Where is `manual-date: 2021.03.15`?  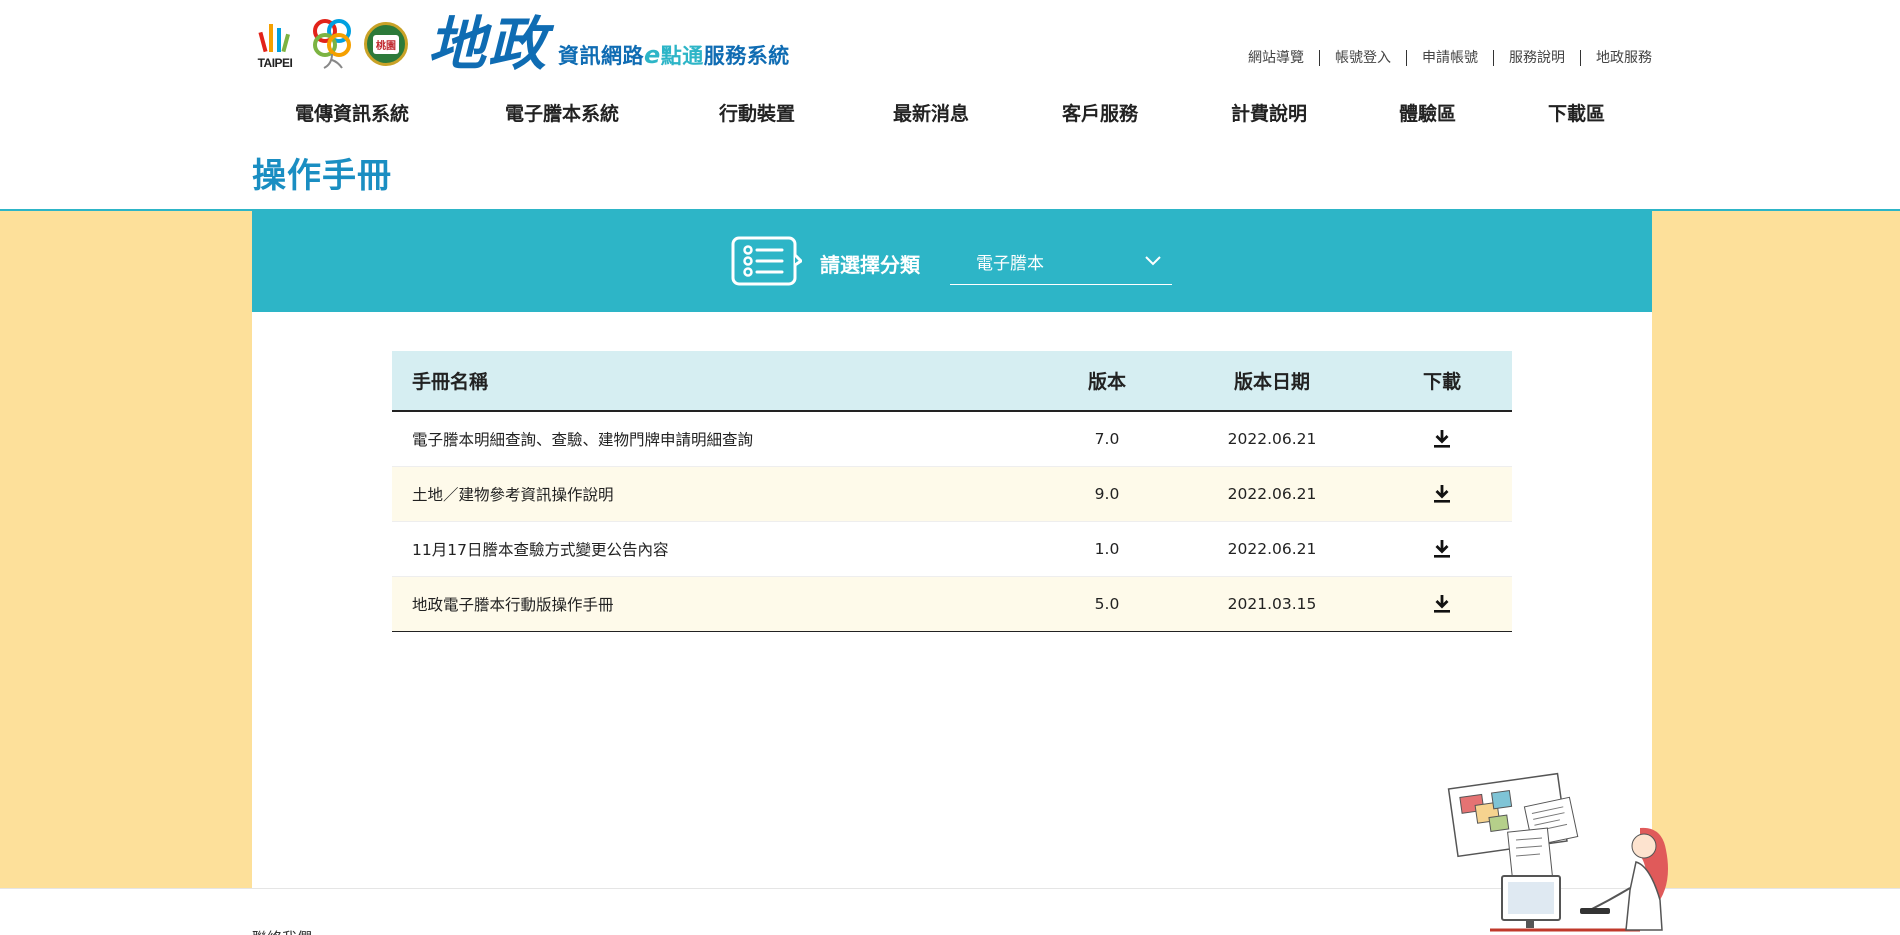
manual-date: 2021.03.15 is located at coordinates (1272, 604).